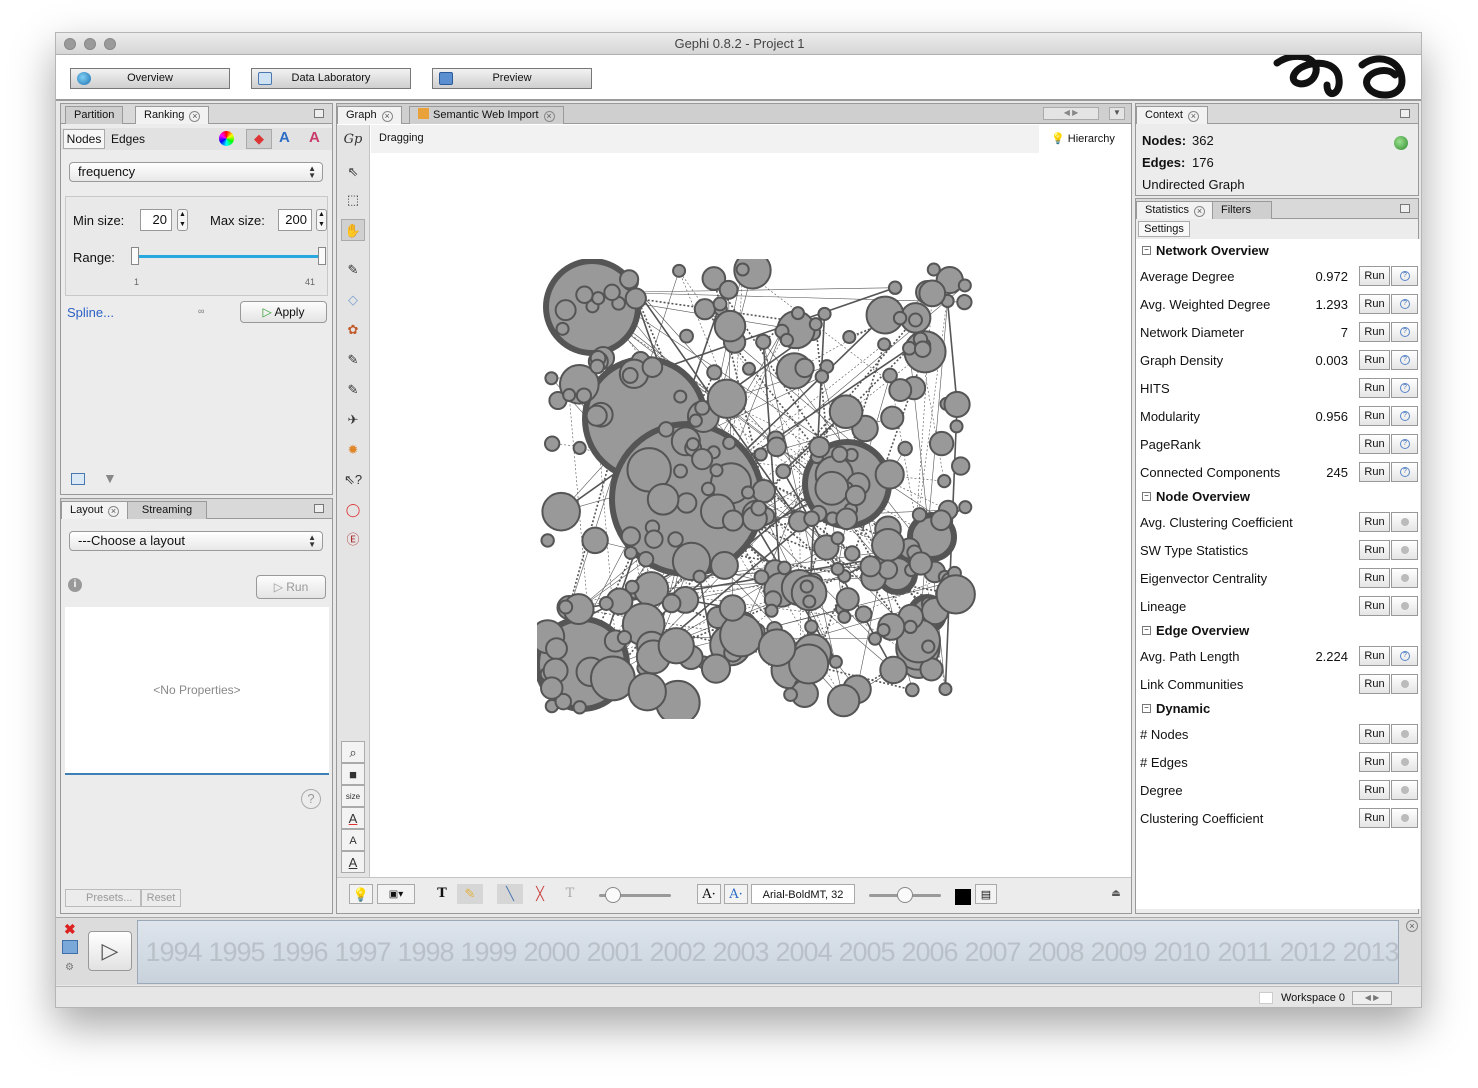 The width and height of the screenshot is (1478, 1088). I want to click on workspace-nav-buttons: ◀ ▶, so click(1372, 998).